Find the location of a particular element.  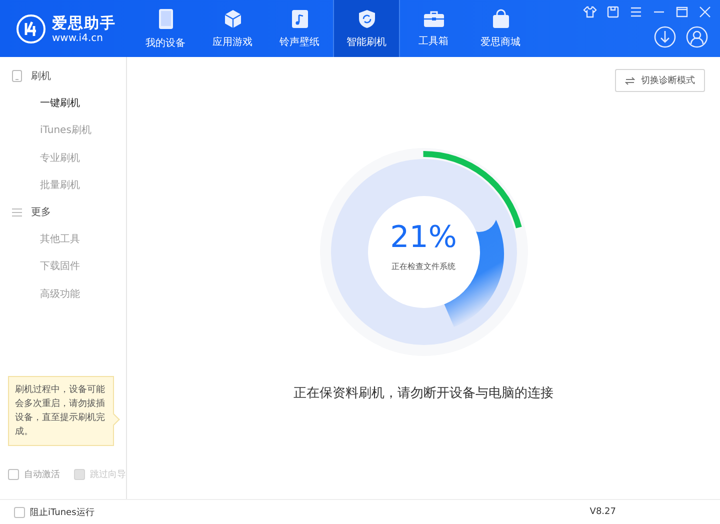

save-icon is located at coordinates (613, 12).